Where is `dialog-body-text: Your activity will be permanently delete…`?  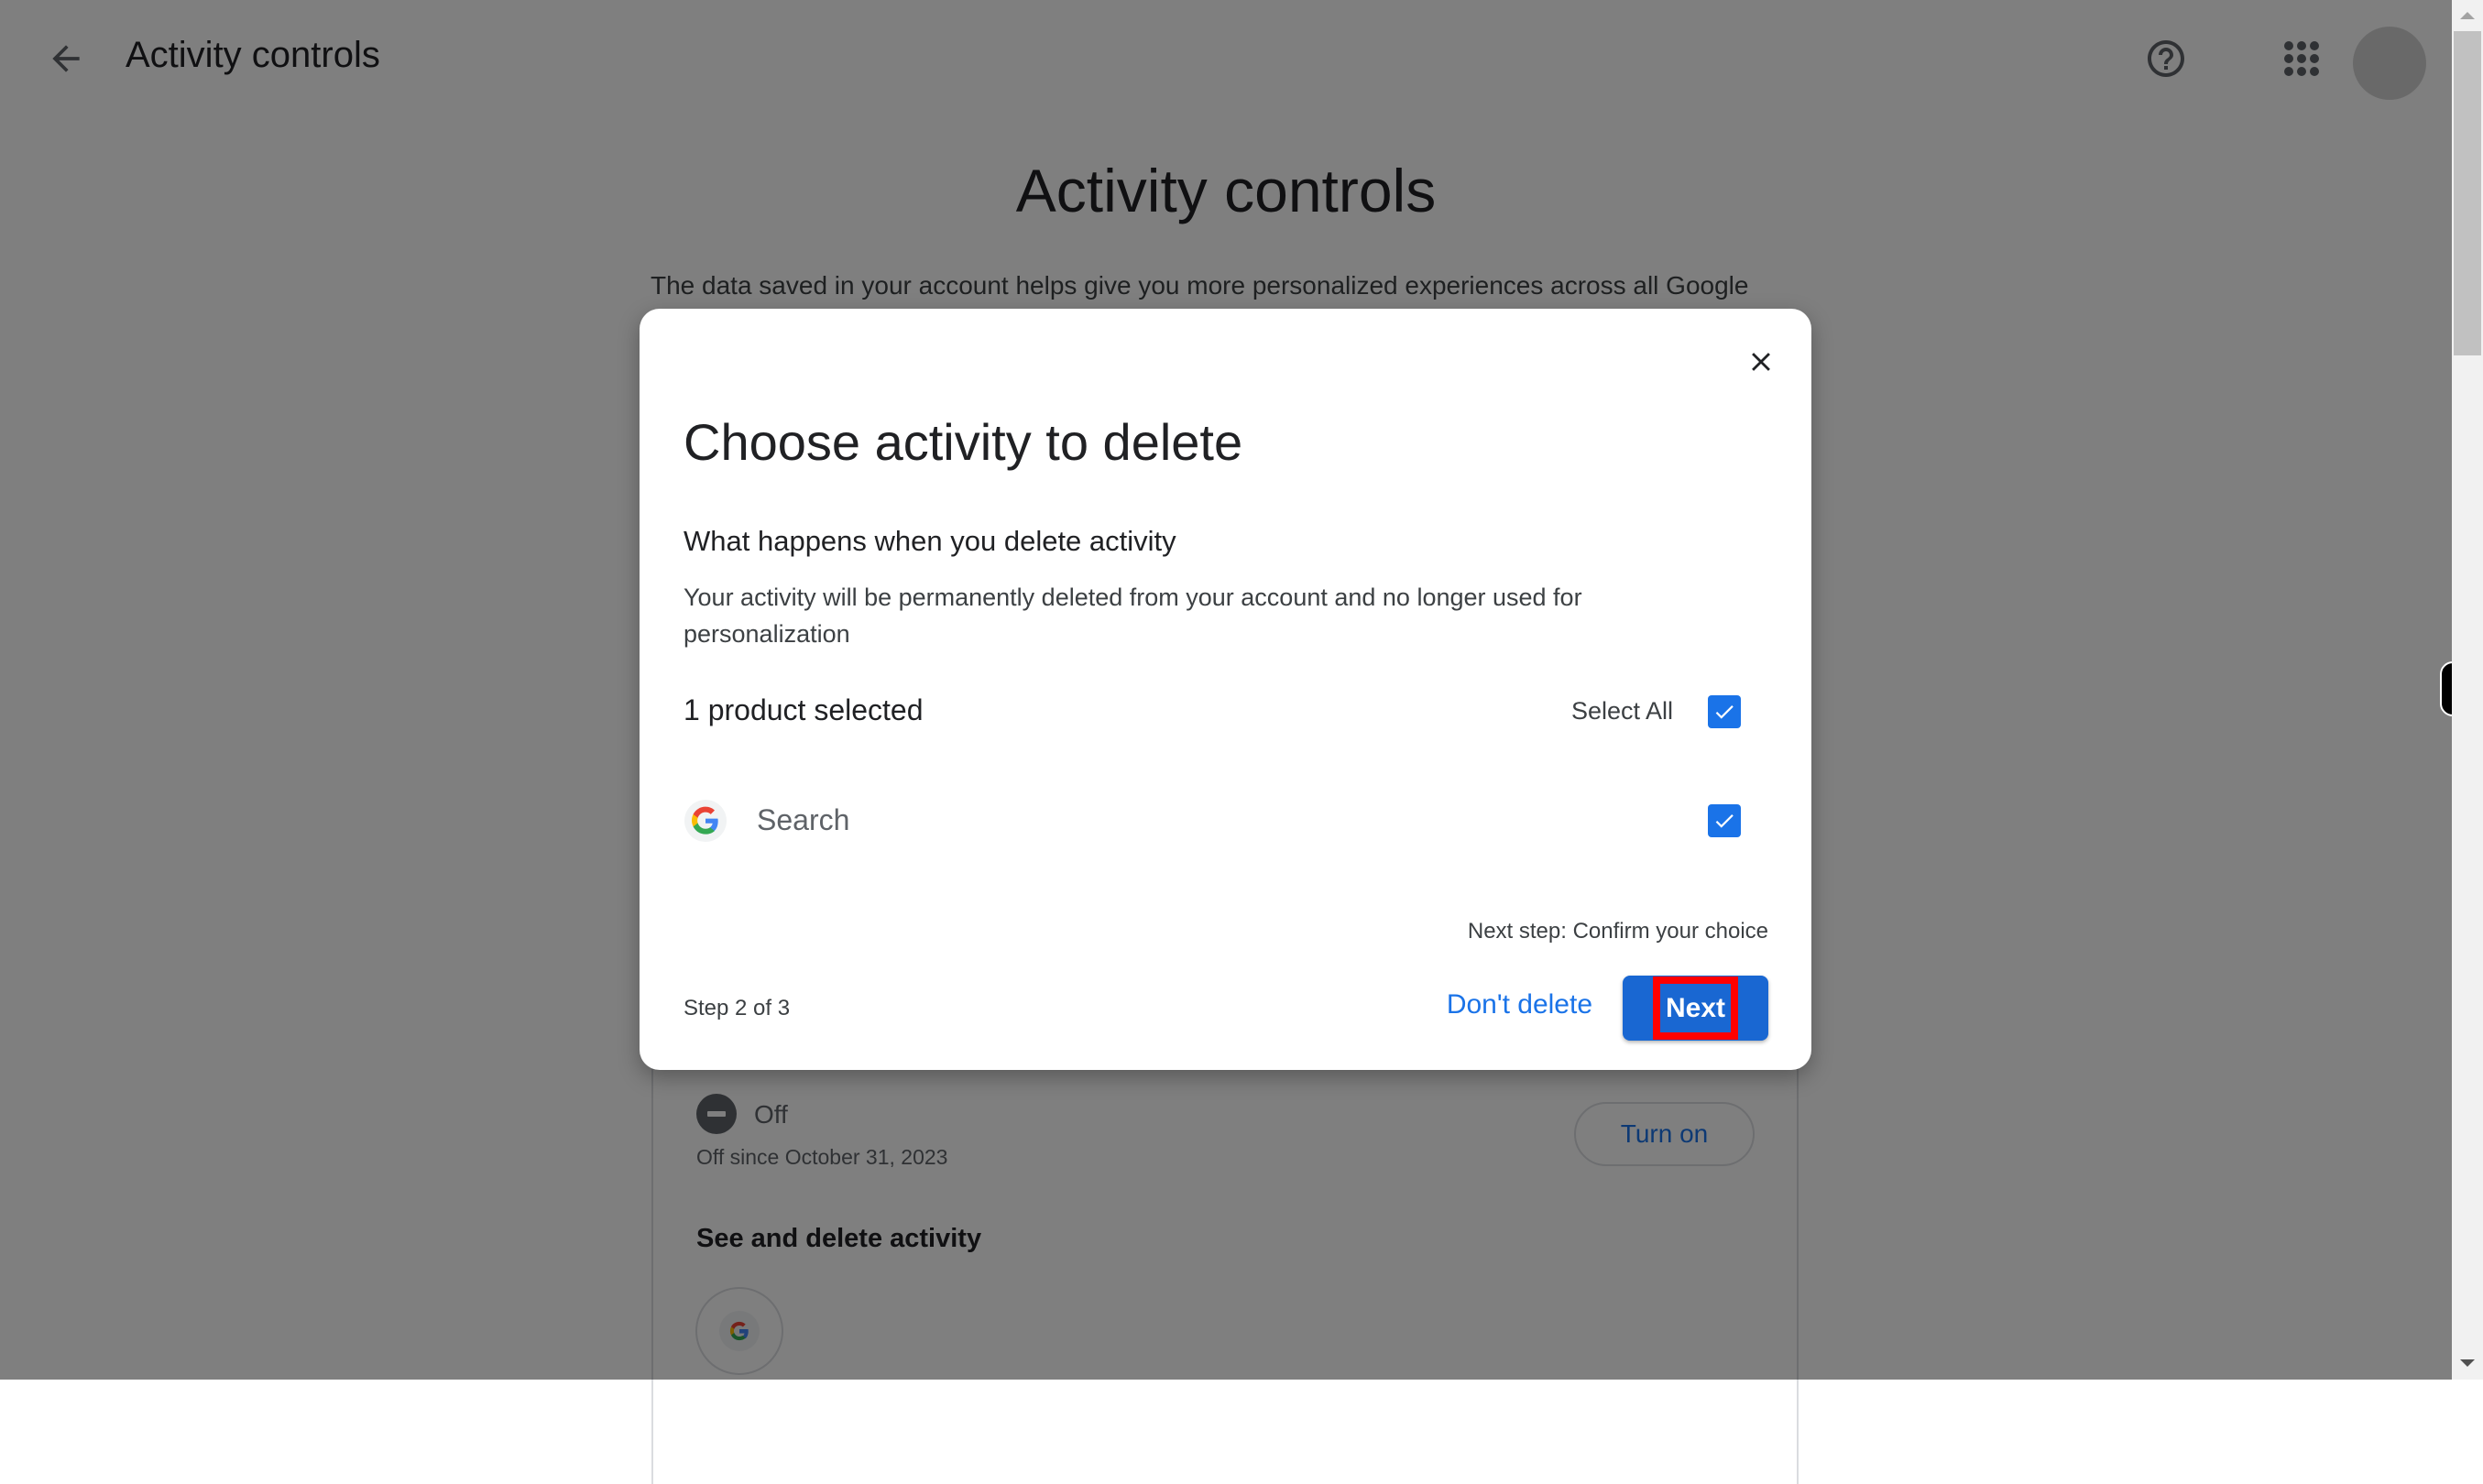 dialog-body-text: Your activity will be permanently delete… is located at coordinates (1133, 616).